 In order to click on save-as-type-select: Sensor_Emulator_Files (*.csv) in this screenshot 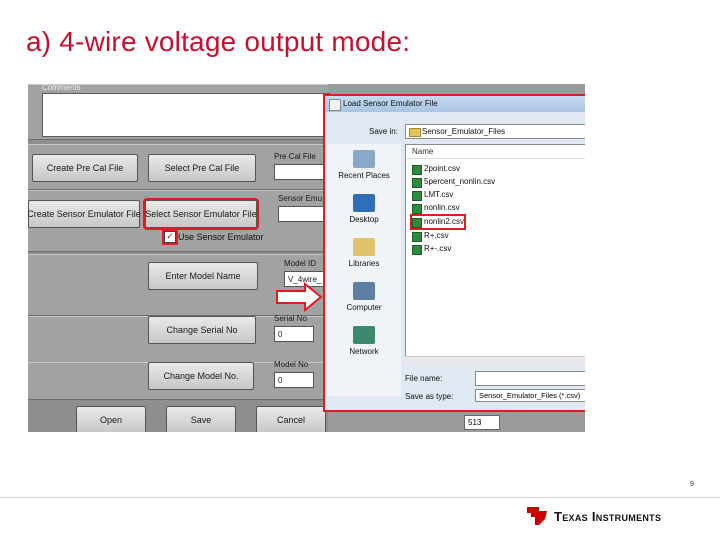, I will do `click(530, 395)`.